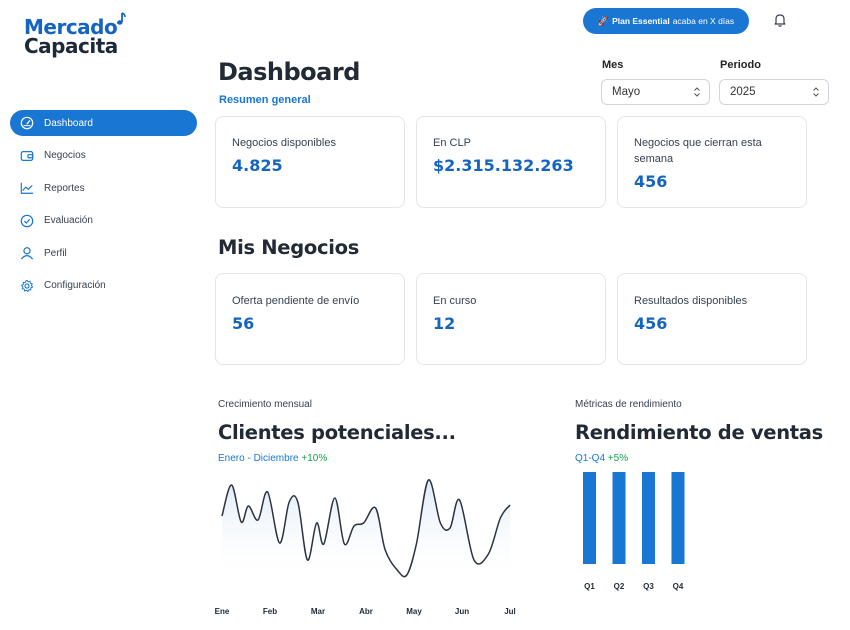 The width and height of the screenshot is (850, 630). I want to click on x-tick-label: Feb, so click(270, 611).